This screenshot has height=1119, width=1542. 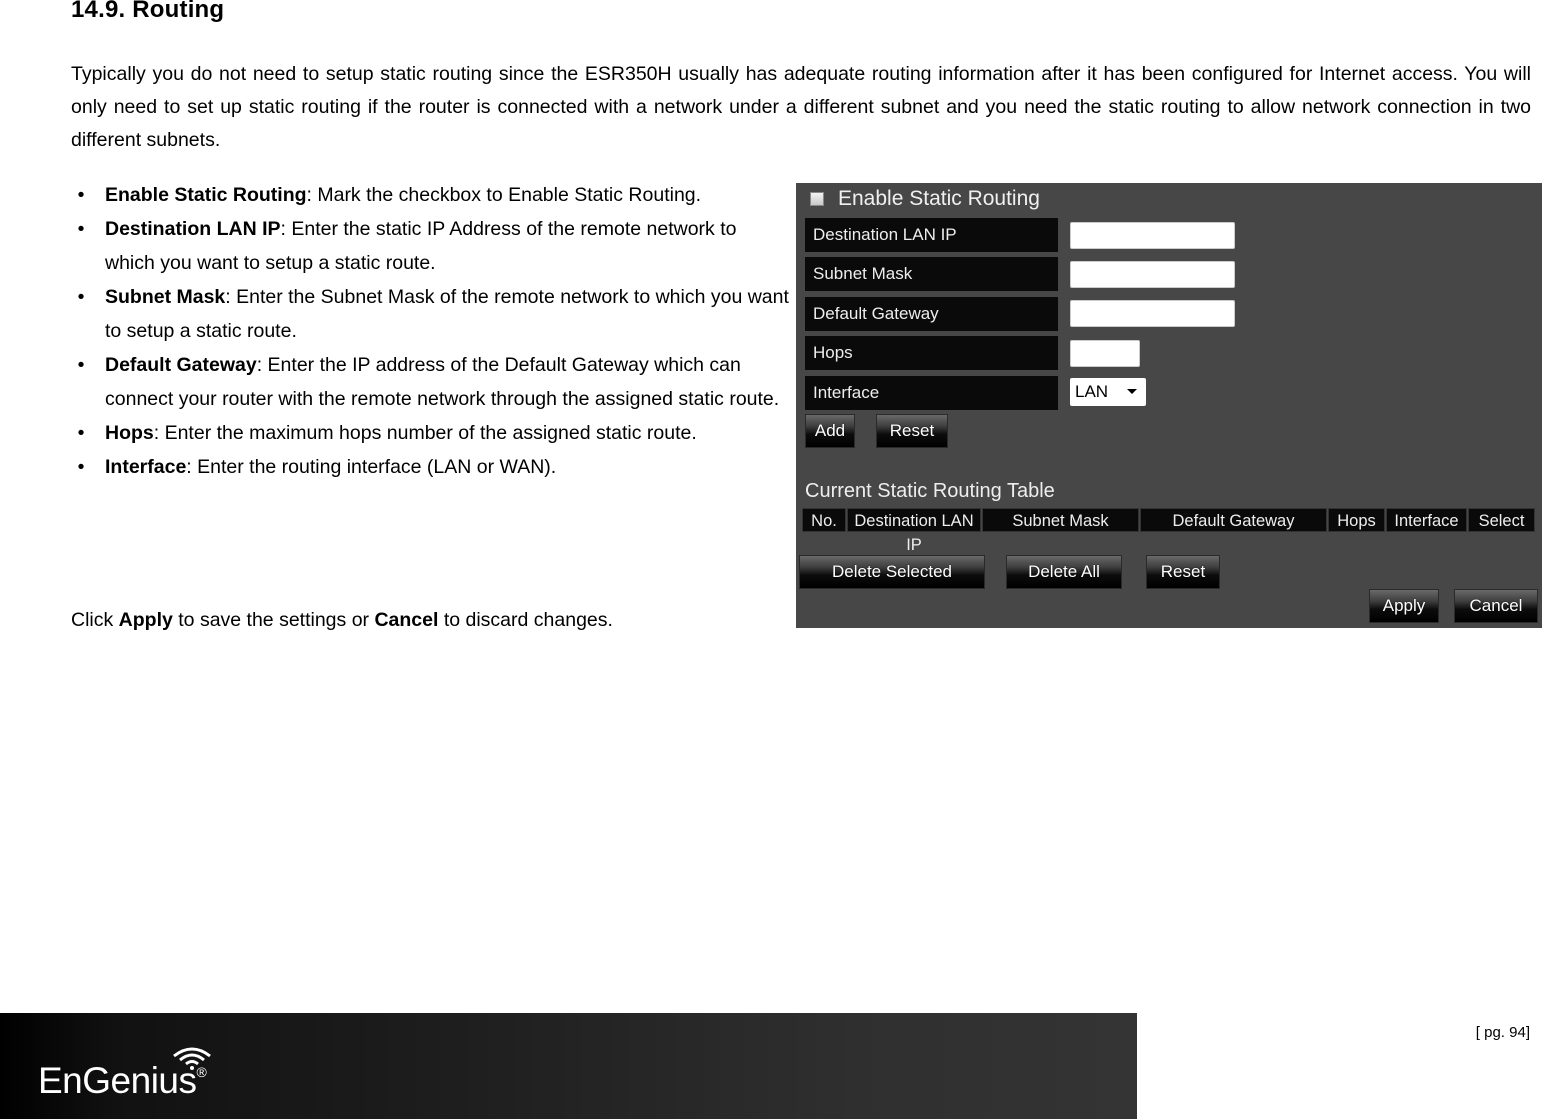 What do you see at coordinates (1233, 520) in the screenshot?
I see `table-header-default-gateway: Default Gateway` at bounding box center [1233, 520].